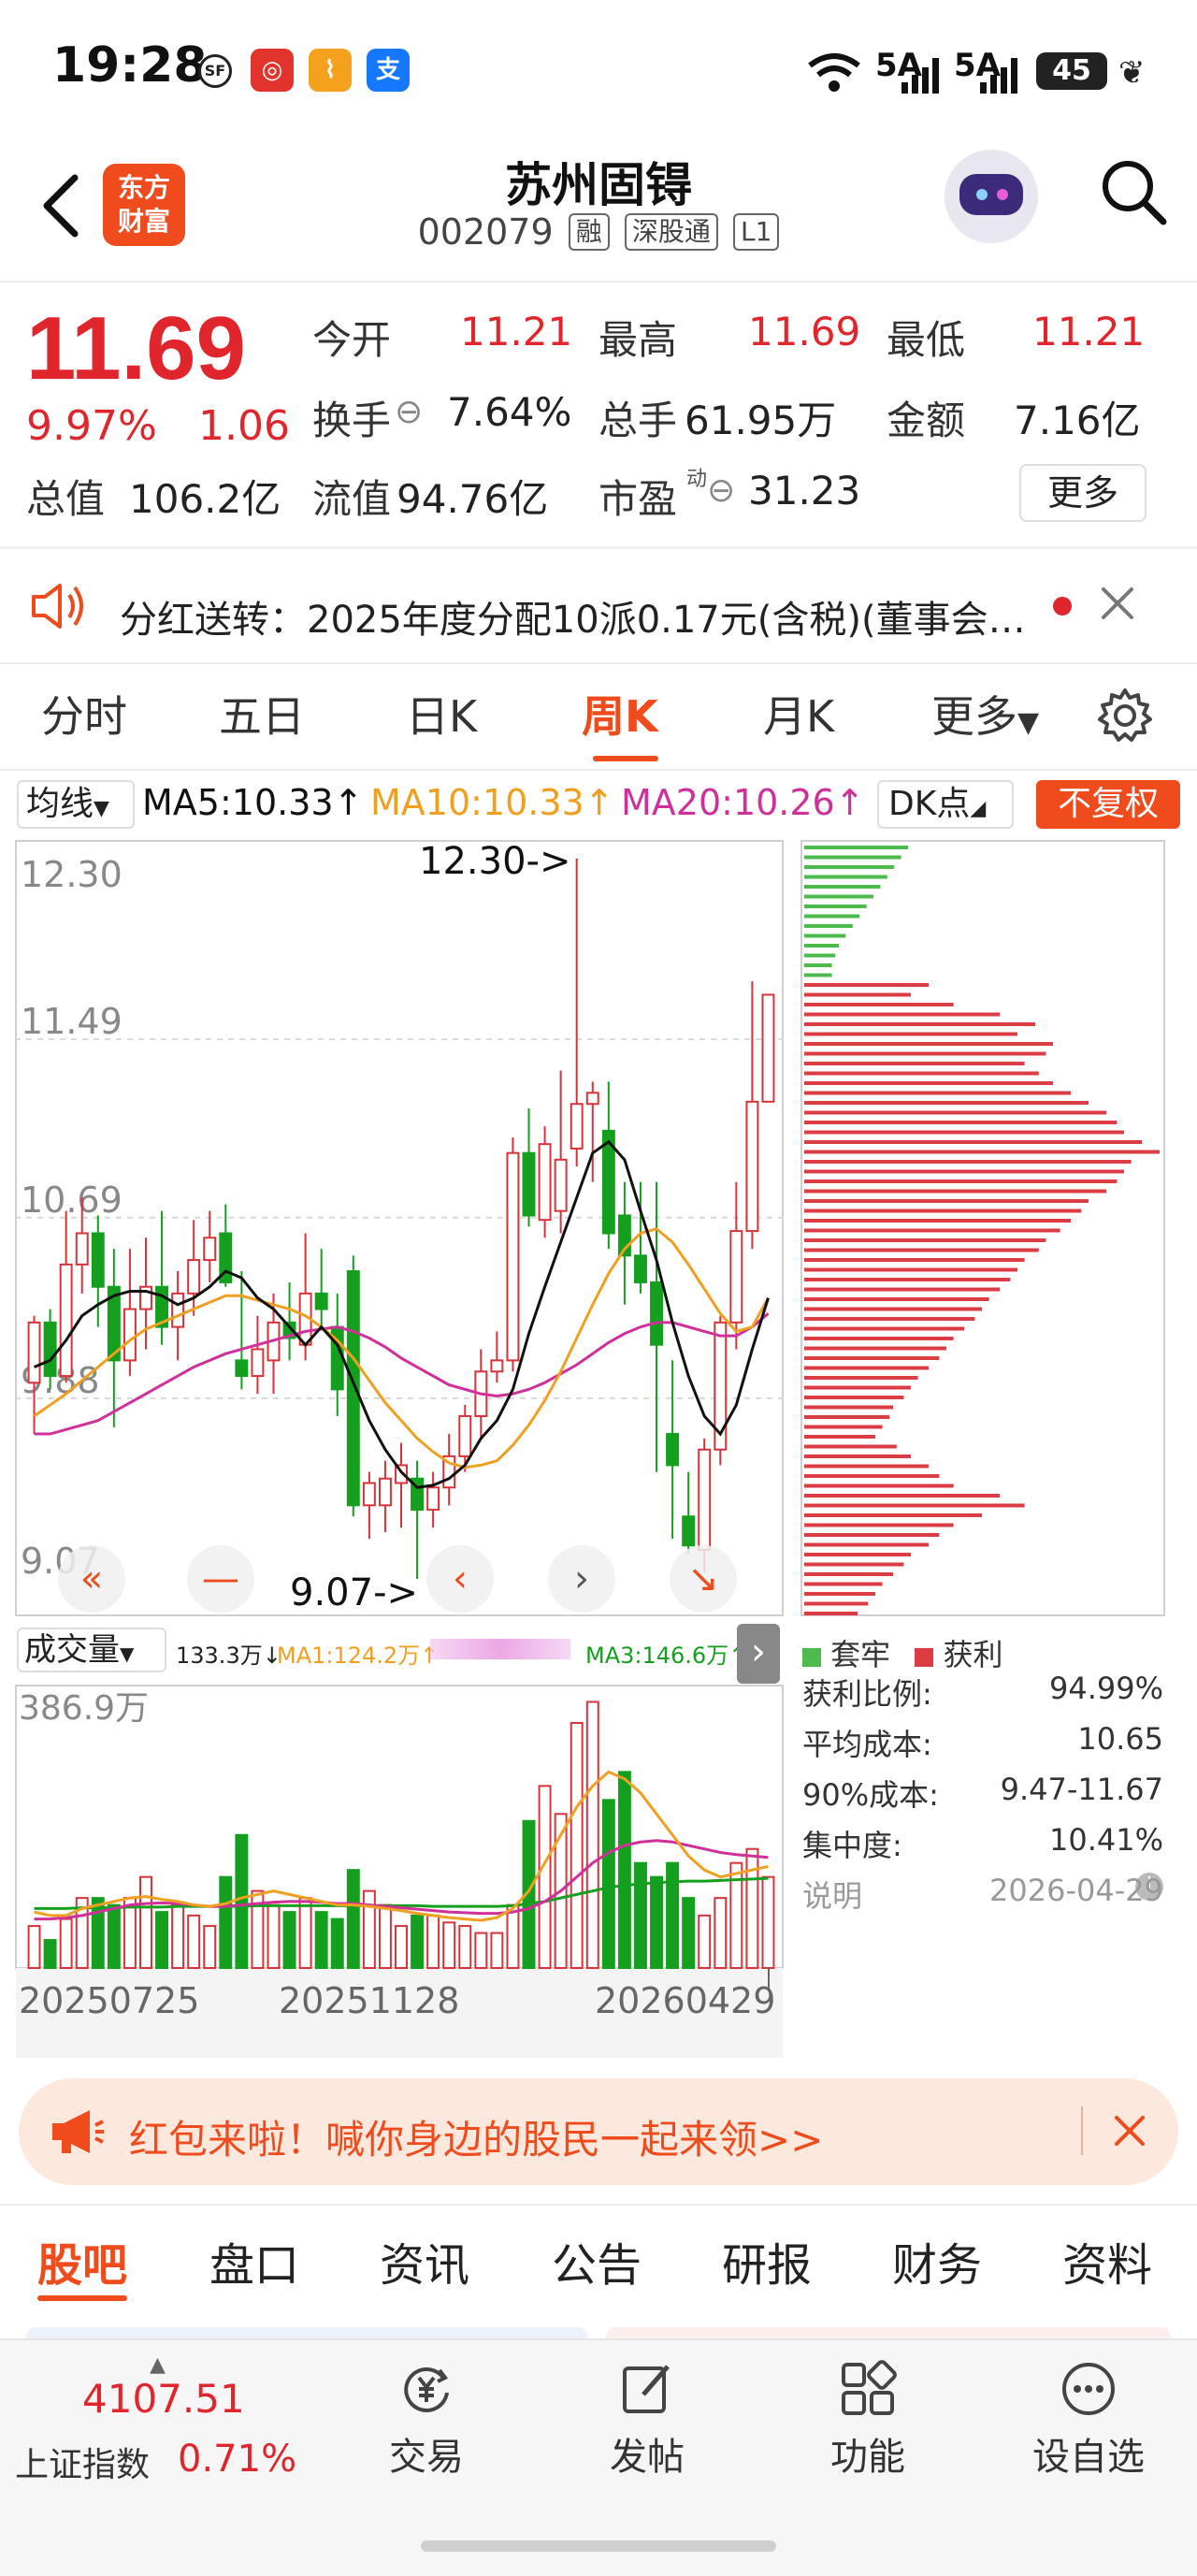 This screenshot has width=1197, height=2576. What do you see at coordinates (253, 802) in the screenshot?
I see `ma5-label: MA5:10.33↑` at bounding box center [253, 802].